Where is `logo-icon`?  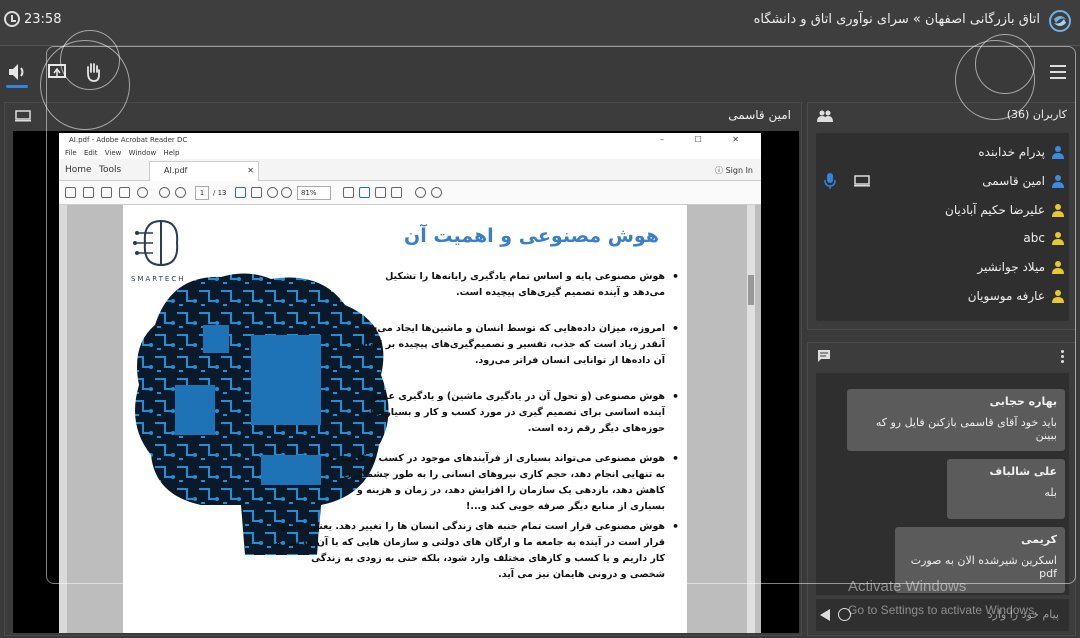 logo-icon is located at coordinates (1060, 21).